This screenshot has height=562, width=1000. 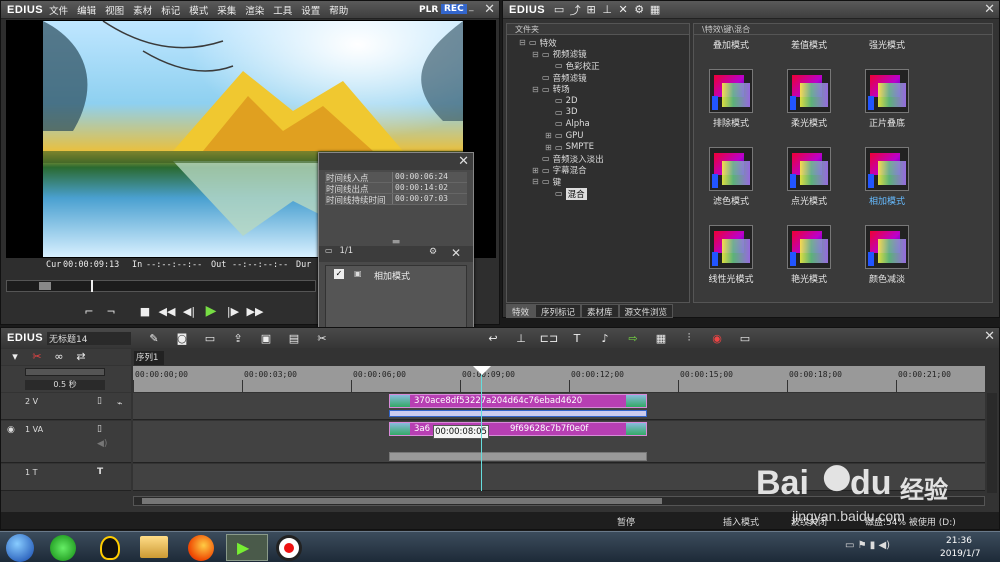 I want to click on effect-label: 差值模式, so click(x=809, y=44).